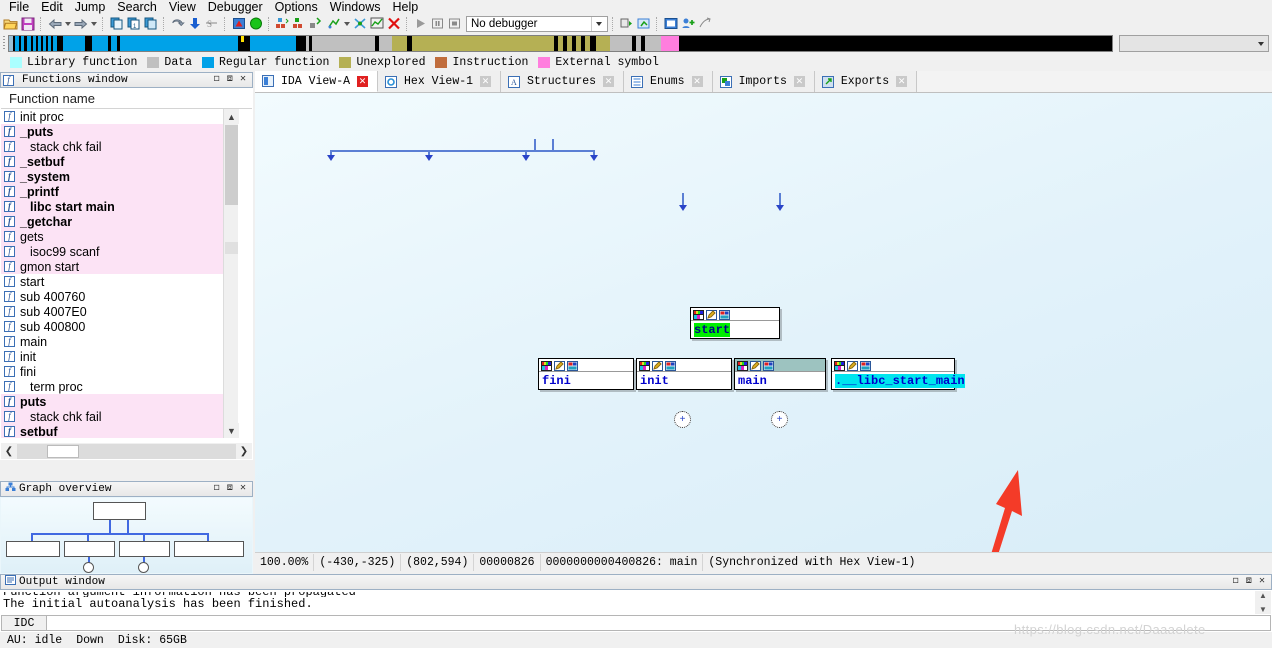 The height and width of the screenshot is (648, 1272). What do you see at coordinates (238, 23) in the screenshot?
I see `warning-icon` at bounding box center [238, 23].